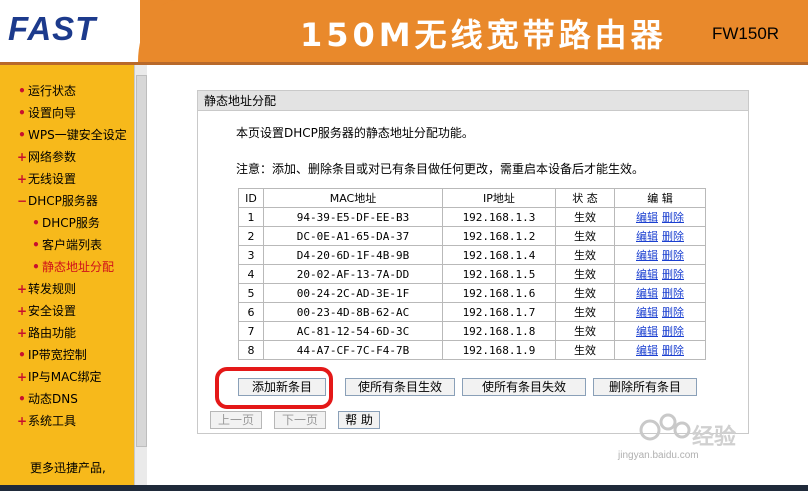 The height and width of the screenshot is (491, 808). What do you see at coordinates (251, 350) in the screenshot?
I see `row-id: 8` at bounding box center [251, 350].